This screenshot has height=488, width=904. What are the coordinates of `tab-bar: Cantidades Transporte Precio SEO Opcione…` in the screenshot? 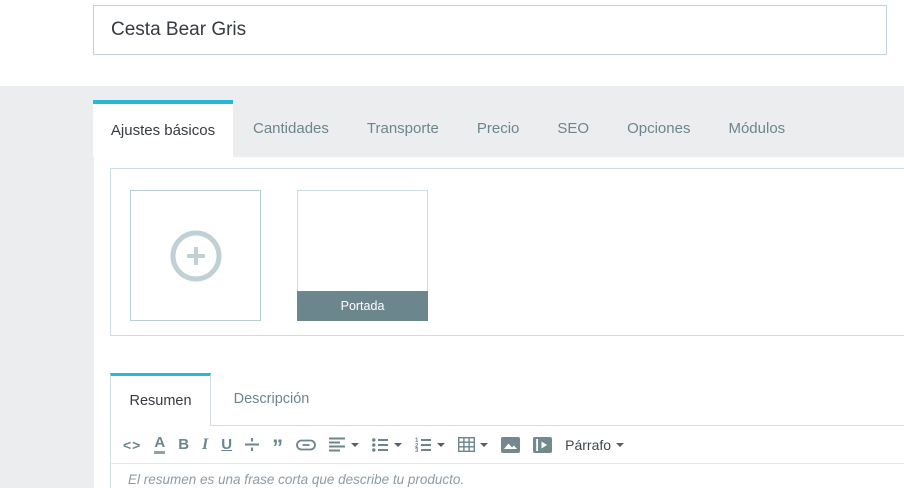 It's located at (519, 128).